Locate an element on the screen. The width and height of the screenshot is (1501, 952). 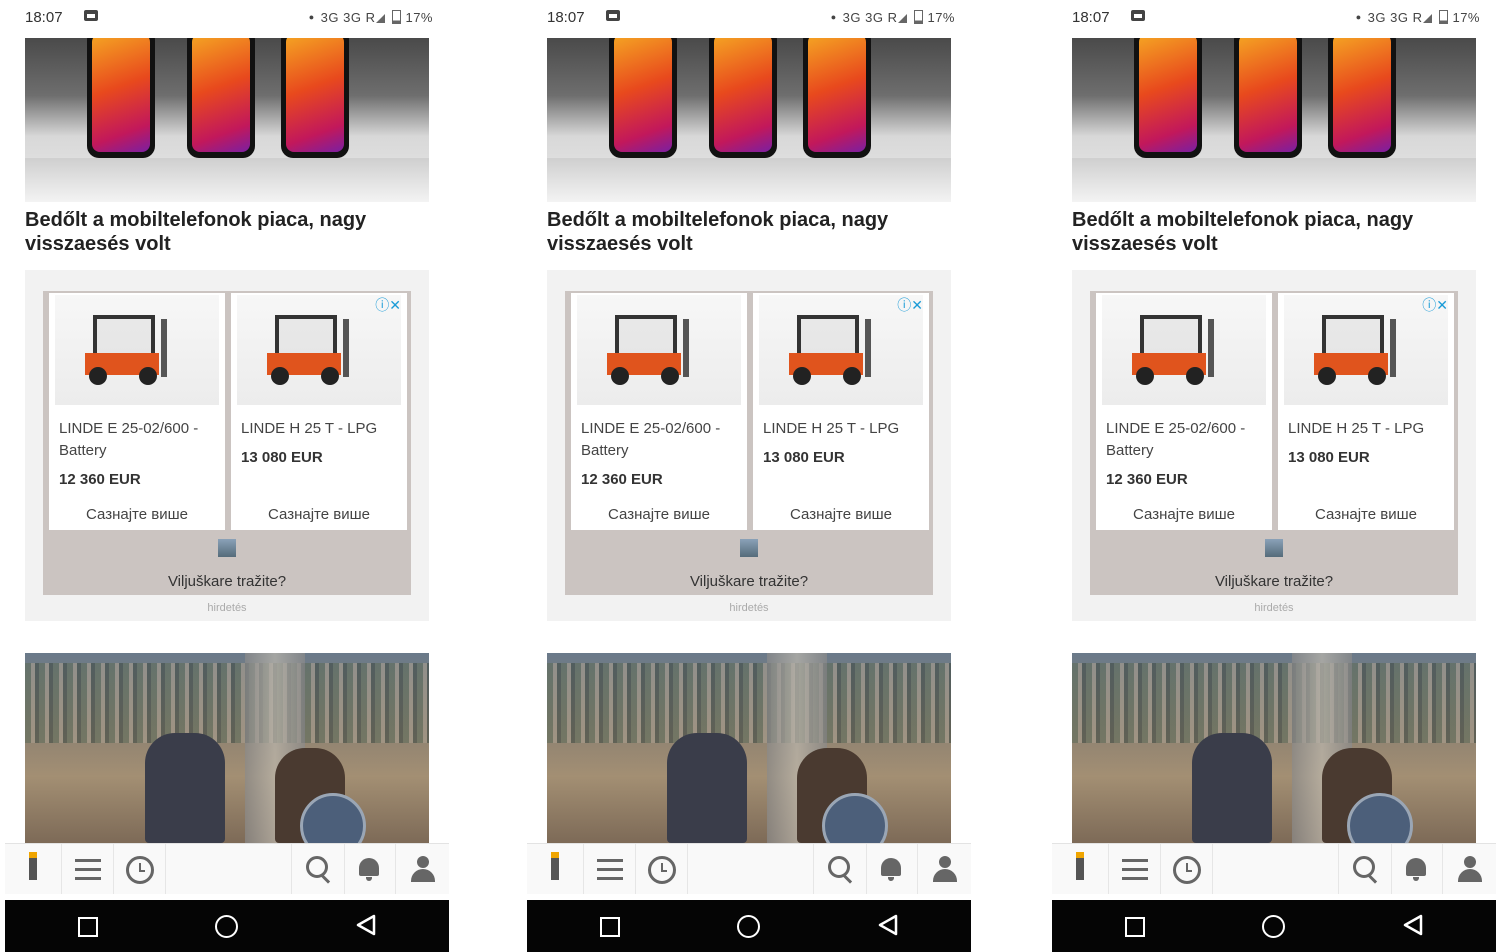
bell-icon is located at coordinates (369, 870).